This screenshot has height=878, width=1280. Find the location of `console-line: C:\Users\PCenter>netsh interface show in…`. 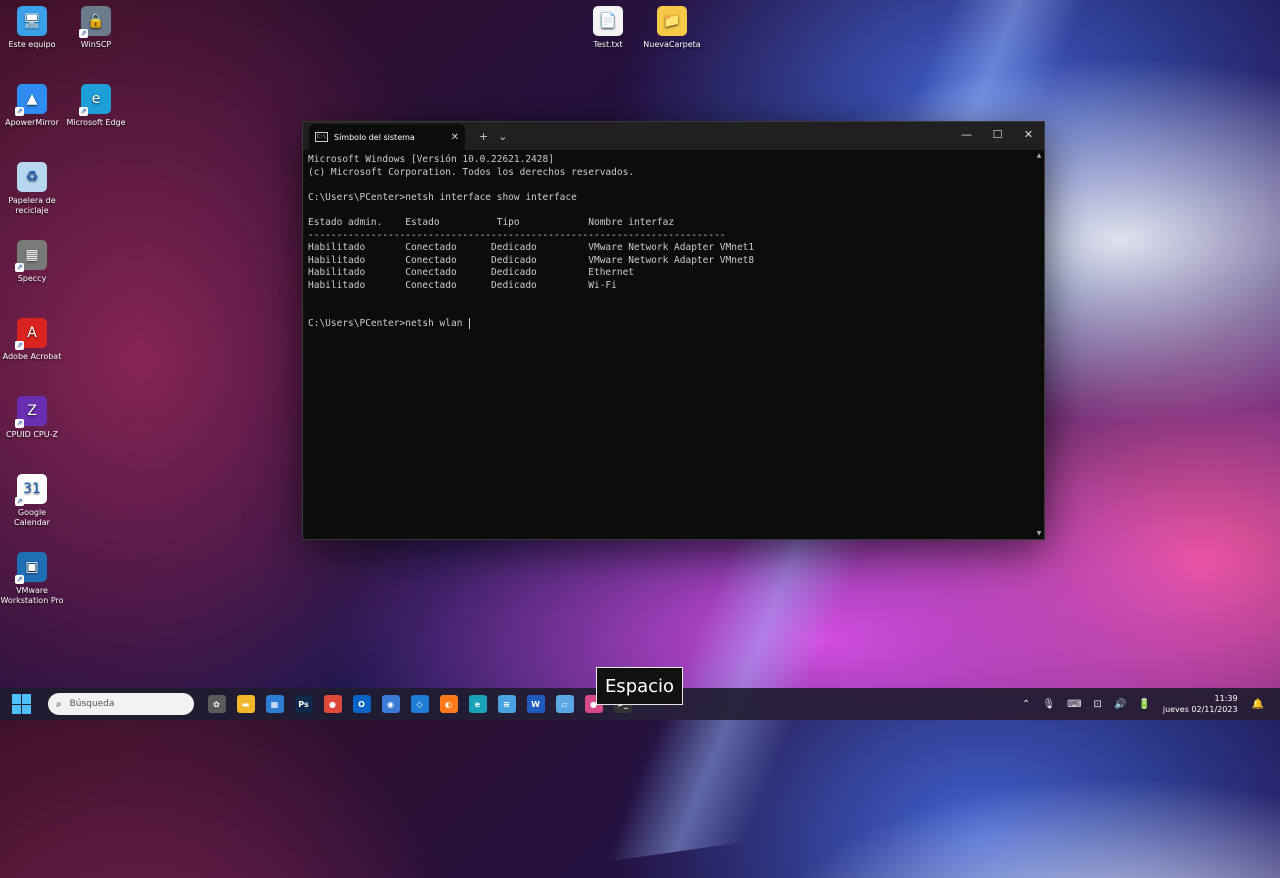

console-line: C:\Users\PCenter>netsh interface show in… is located at coordinates (442, 197).